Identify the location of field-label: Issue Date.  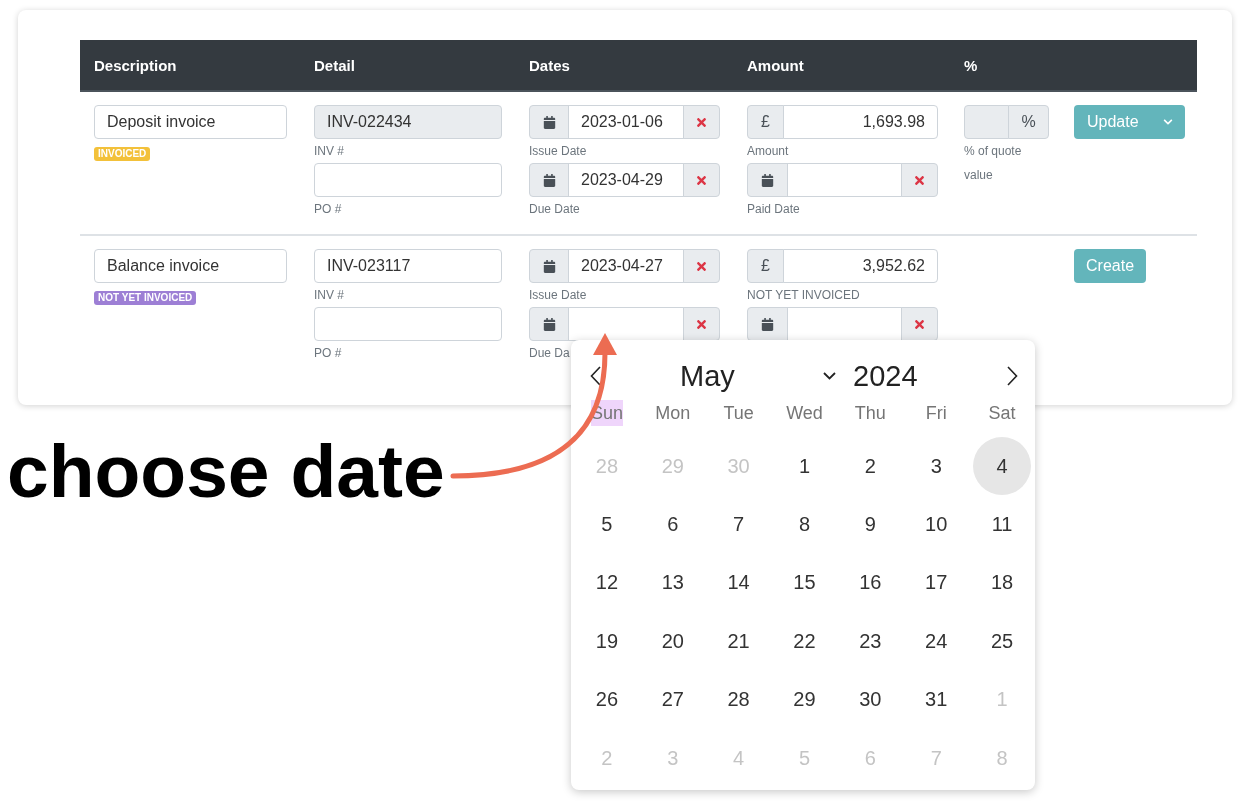
(558, 151).